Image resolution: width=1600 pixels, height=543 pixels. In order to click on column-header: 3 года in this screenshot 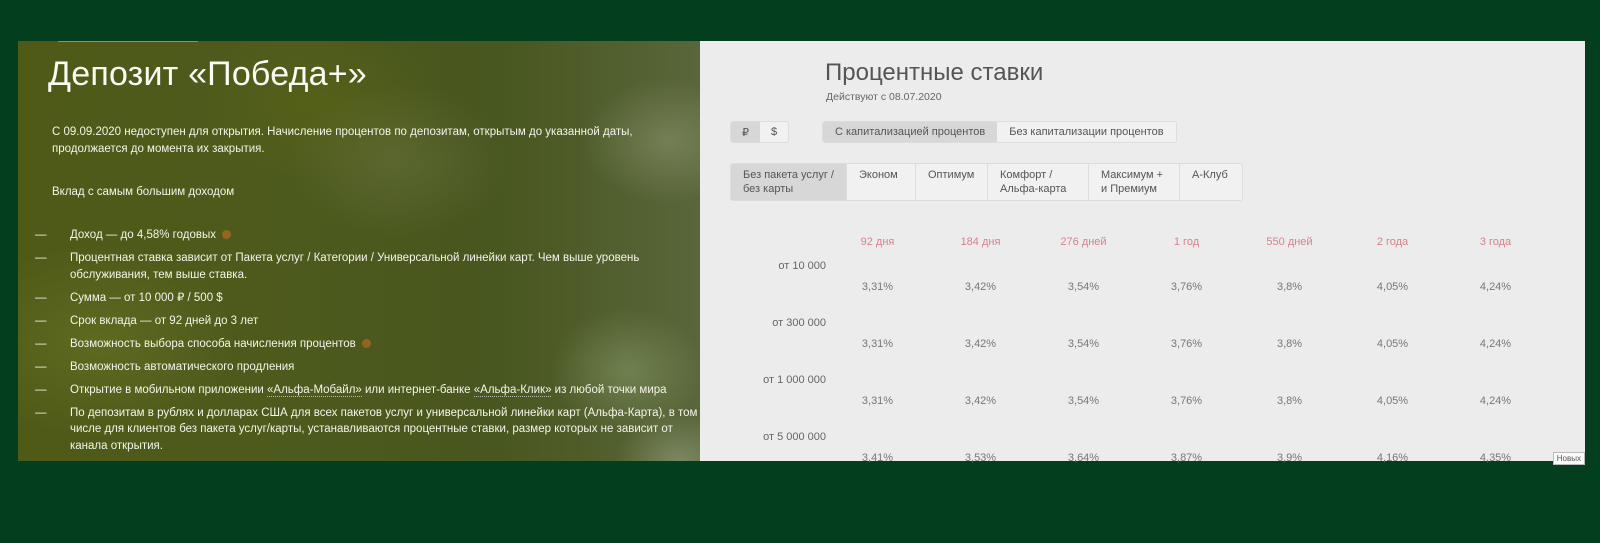, I will do `click(1495, 242)`.